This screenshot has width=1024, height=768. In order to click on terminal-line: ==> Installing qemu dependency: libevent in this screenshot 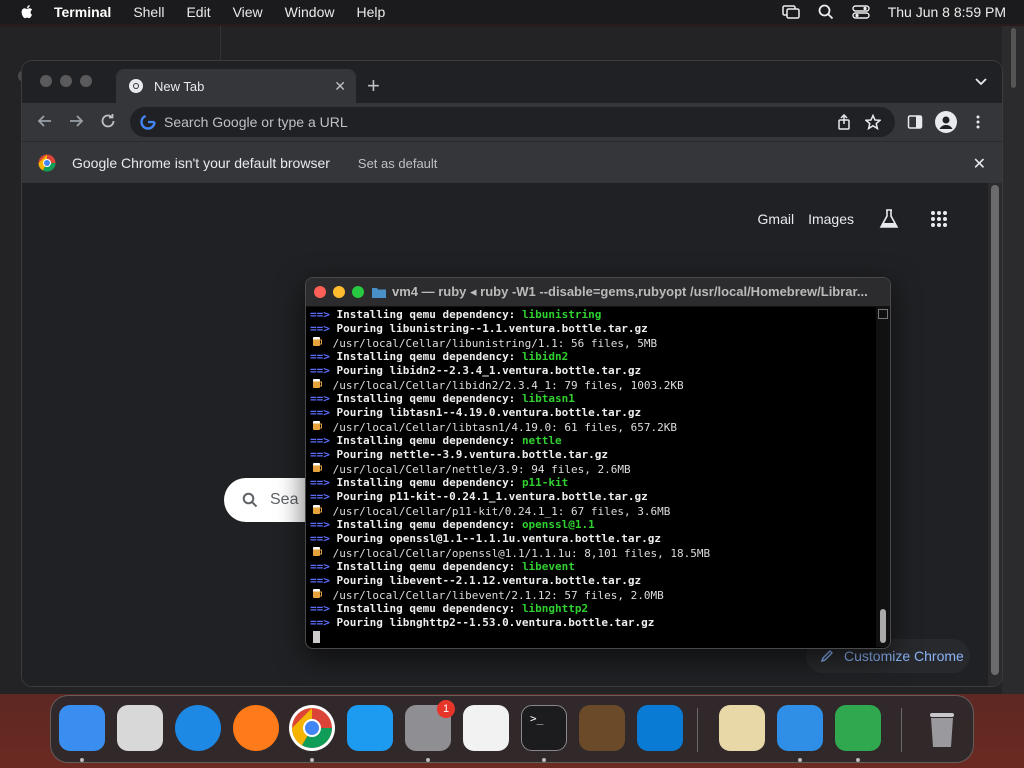, I will do `click(442, 566)`.